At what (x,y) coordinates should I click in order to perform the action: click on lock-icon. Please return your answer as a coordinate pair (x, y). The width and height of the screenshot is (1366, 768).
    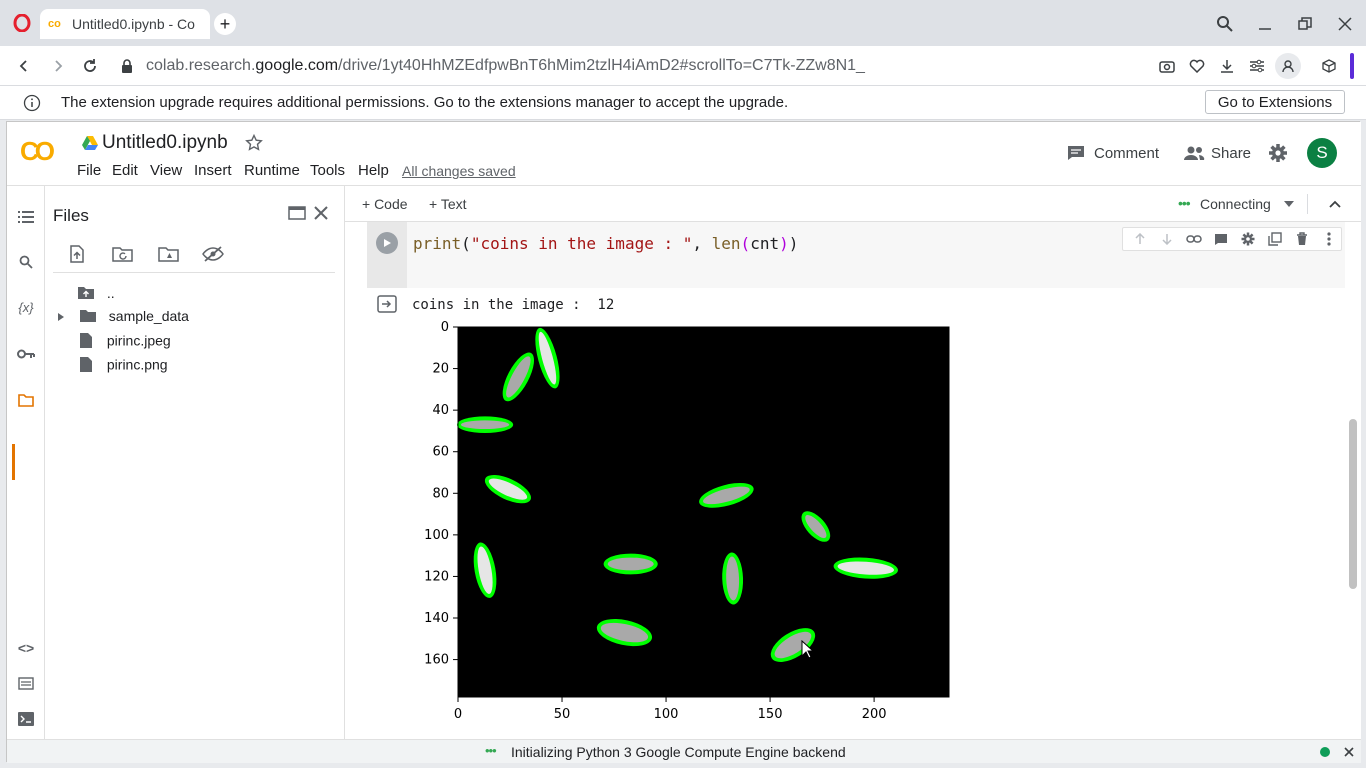
    Looking at the image, I should click on (127, 66).